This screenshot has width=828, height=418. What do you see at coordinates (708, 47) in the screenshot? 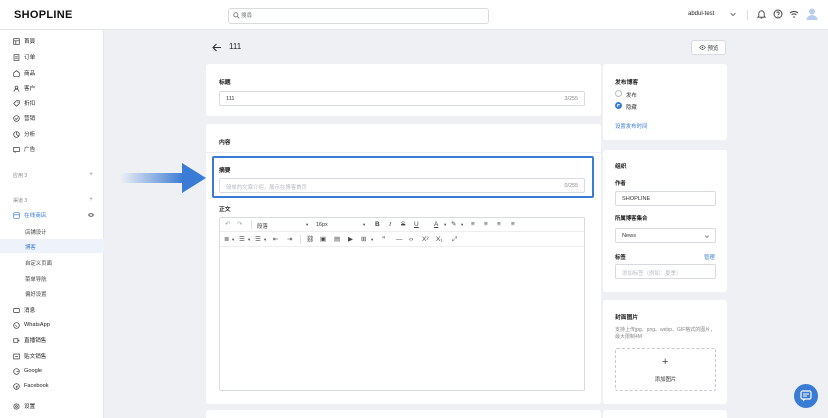
I see `preview-button: 预览` at bounding box center [708, 47].